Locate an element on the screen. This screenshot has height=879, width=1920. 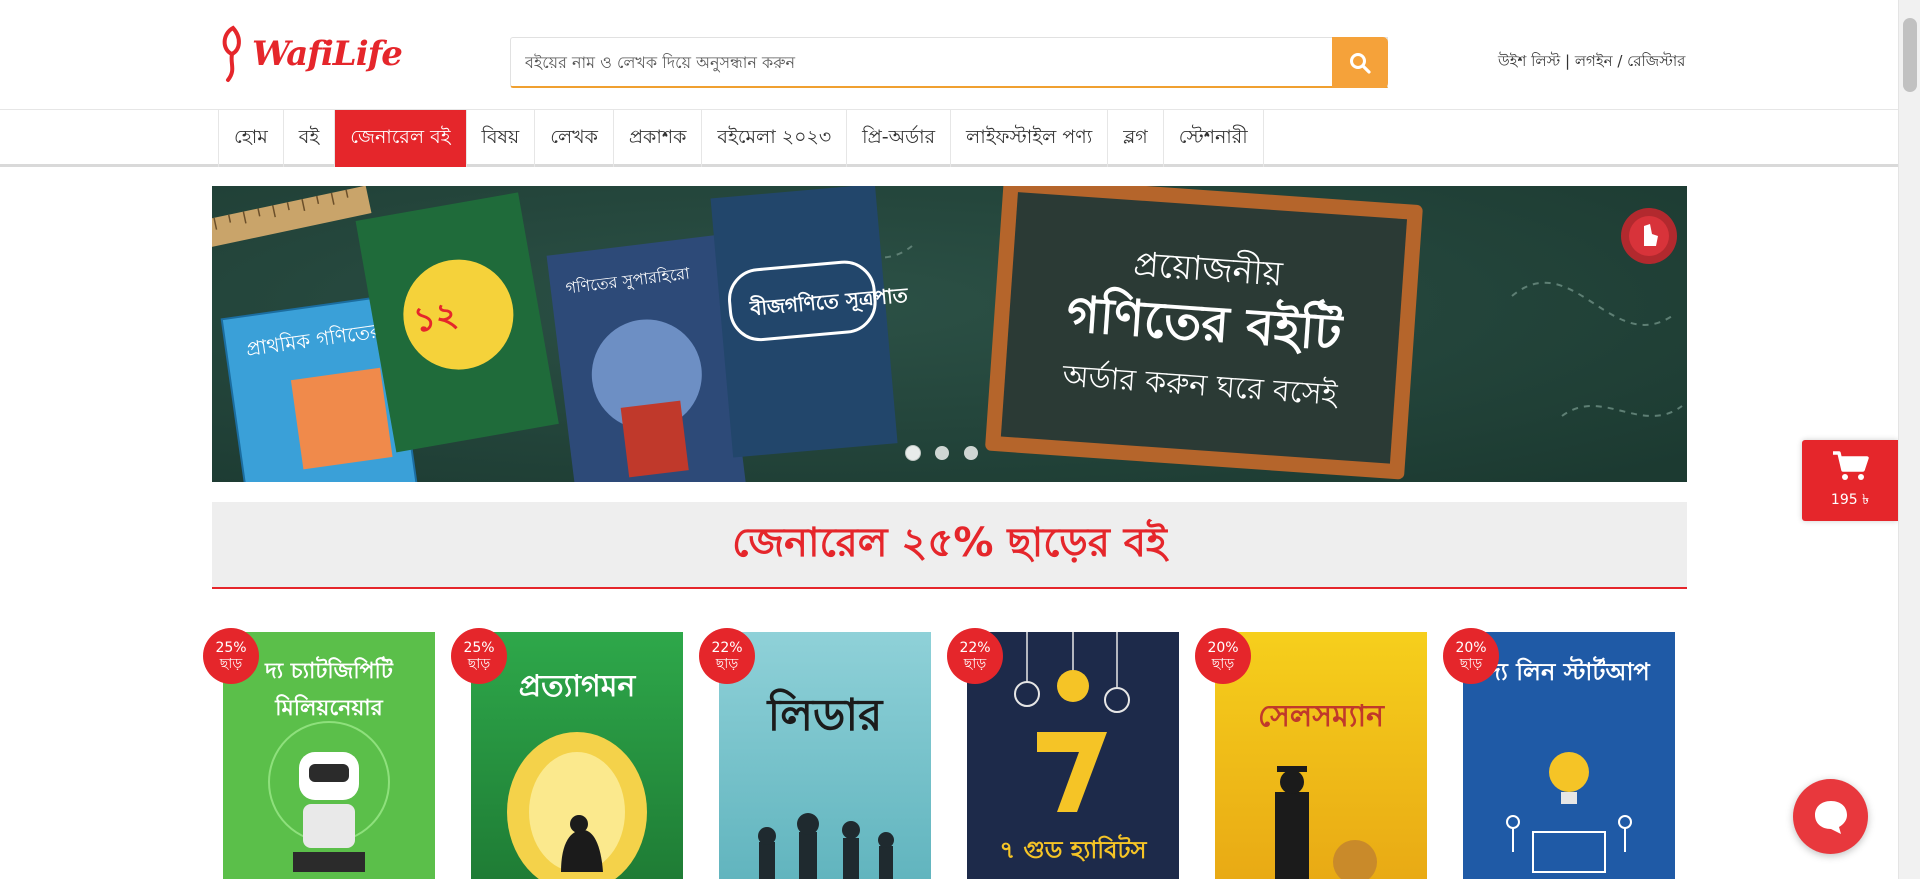
product-card: 20% ছাড় দ্য লিন স্টার্টআপ is located at coordinates (1559, 753).